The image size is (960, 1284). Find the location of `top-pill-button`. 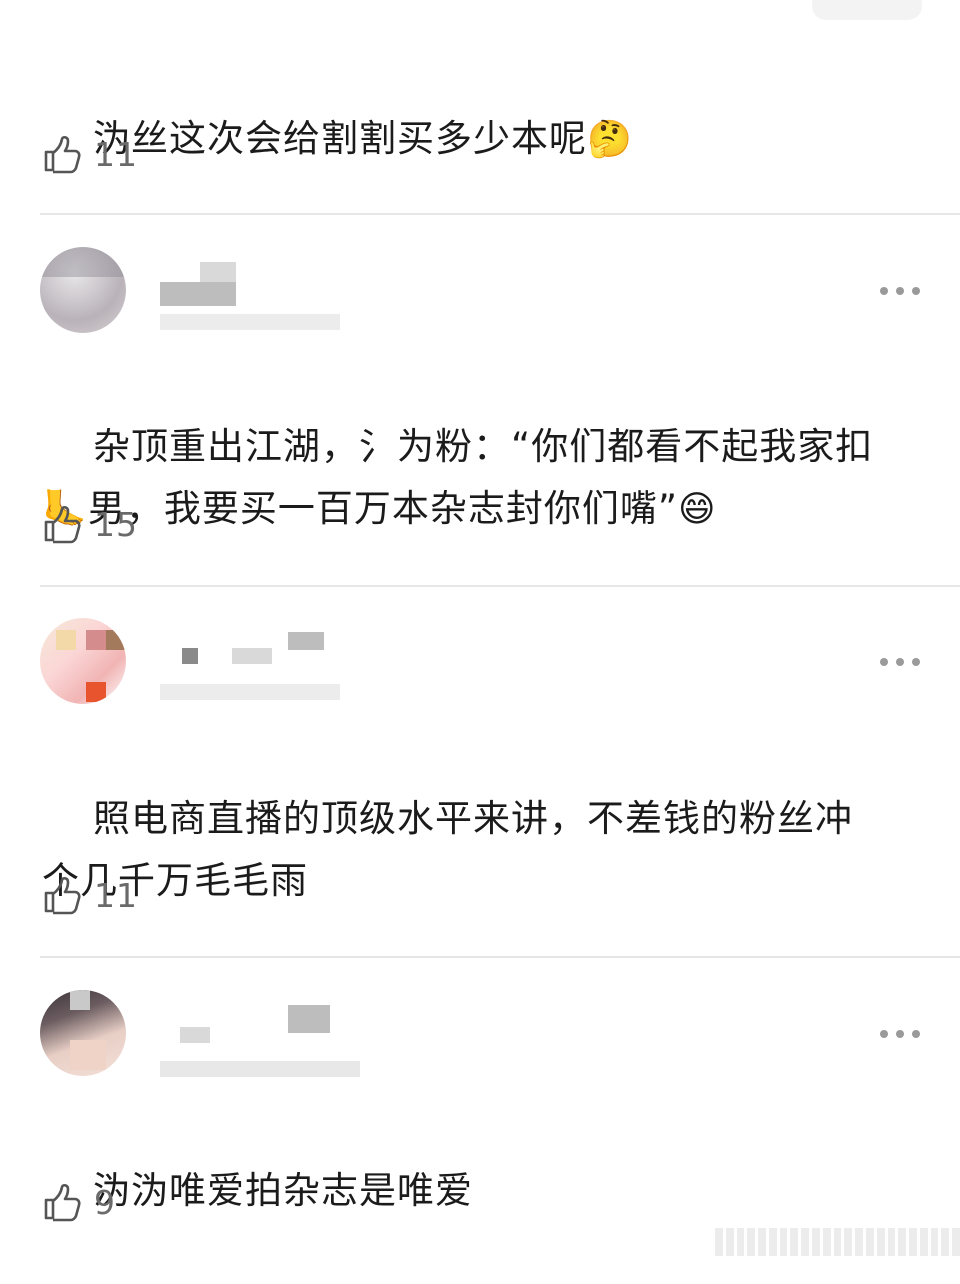

top-pill-button is located at coordinates (867, 10).